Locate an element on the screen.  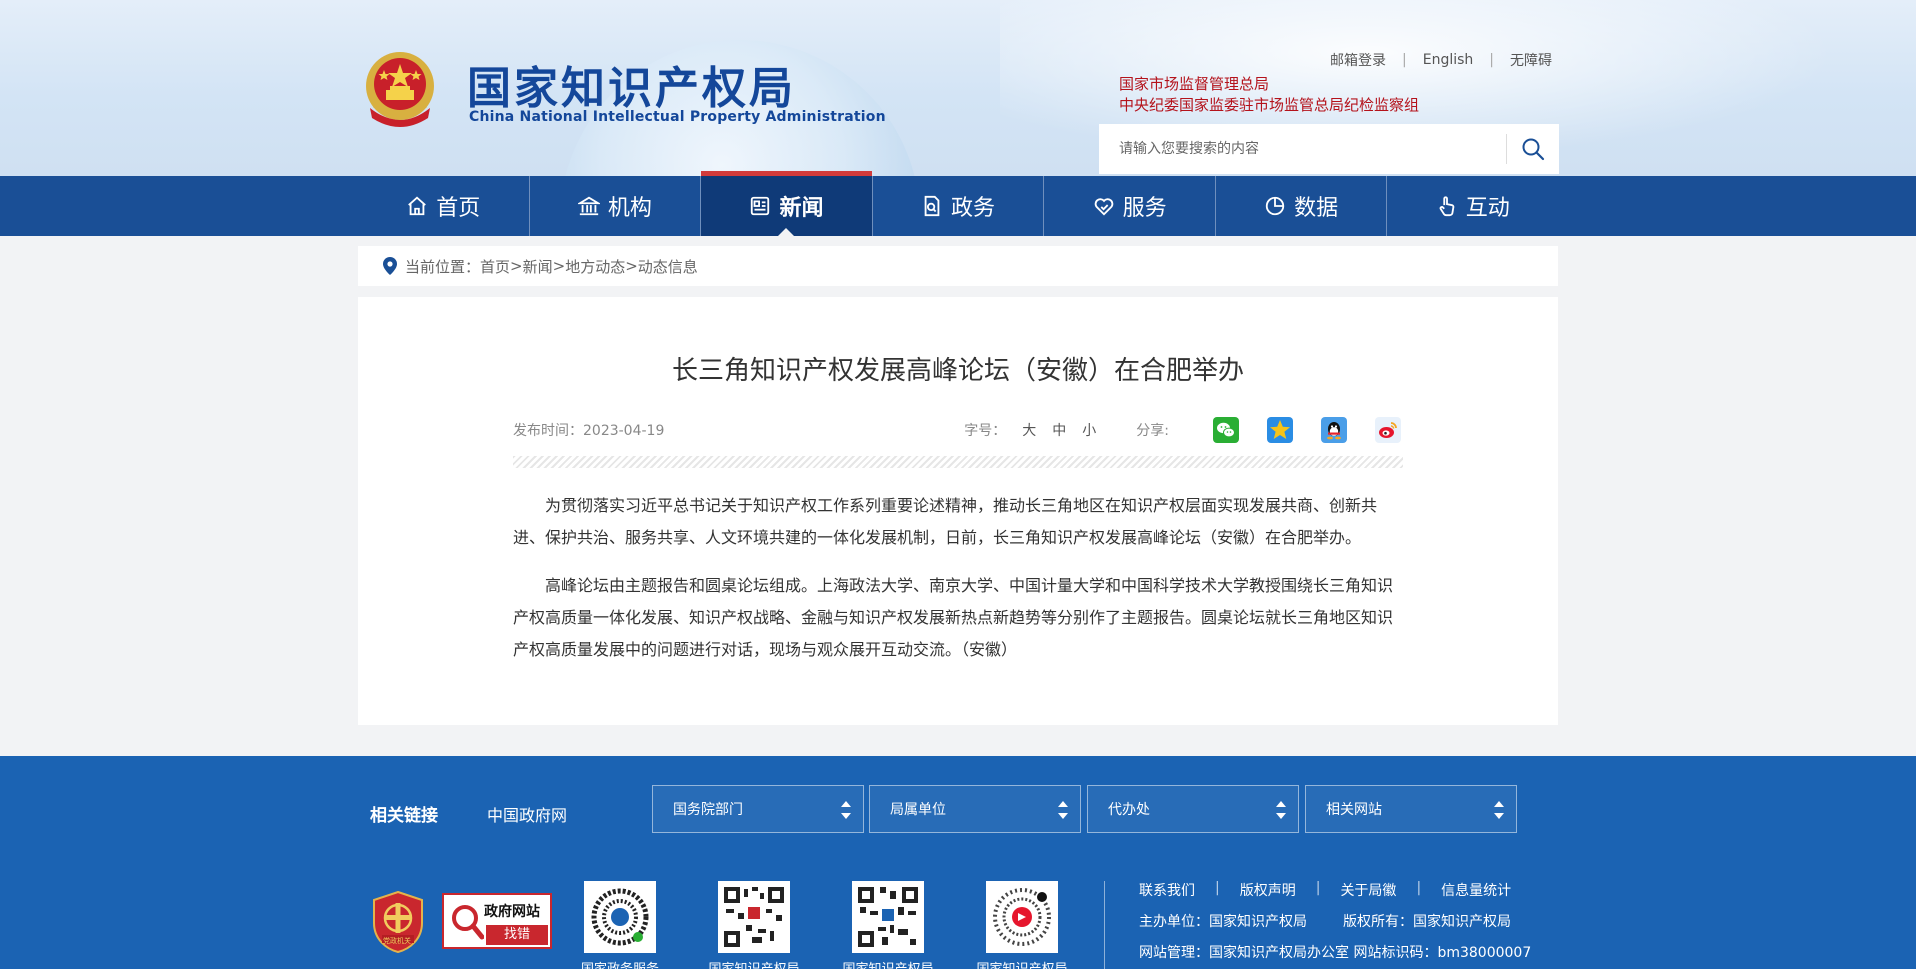
pie-chart-icon is located at coordinates (1275, 206).